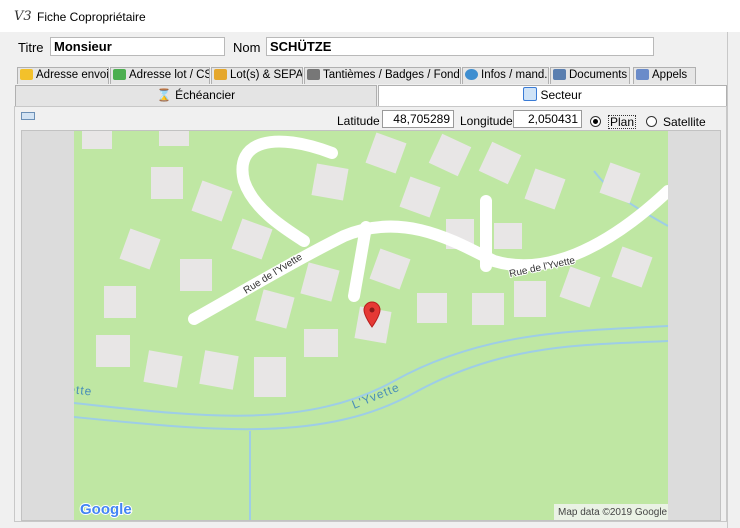 This screenshot has height=528, width=740. What do you see at coordinates (642, 74) in the screenshot?
I see `calculator-icon` at bounding box center [642, 74].